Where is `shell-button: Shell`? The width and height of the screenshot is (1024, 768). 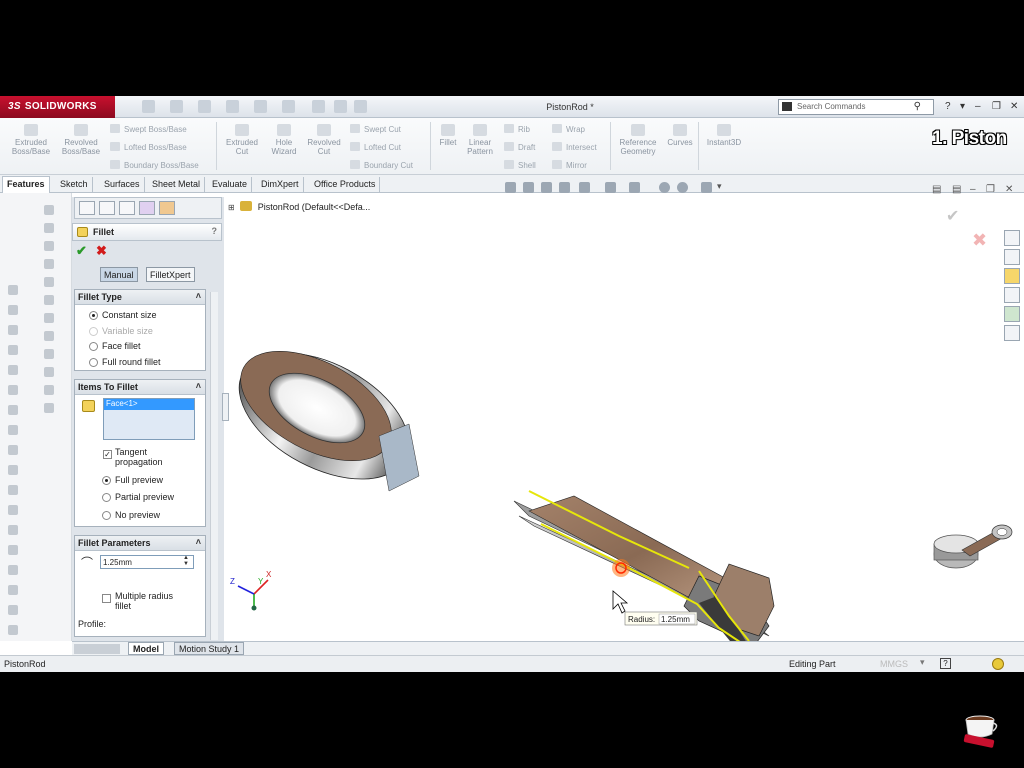
shell-button: Shell is located at coordinates (520, 165).